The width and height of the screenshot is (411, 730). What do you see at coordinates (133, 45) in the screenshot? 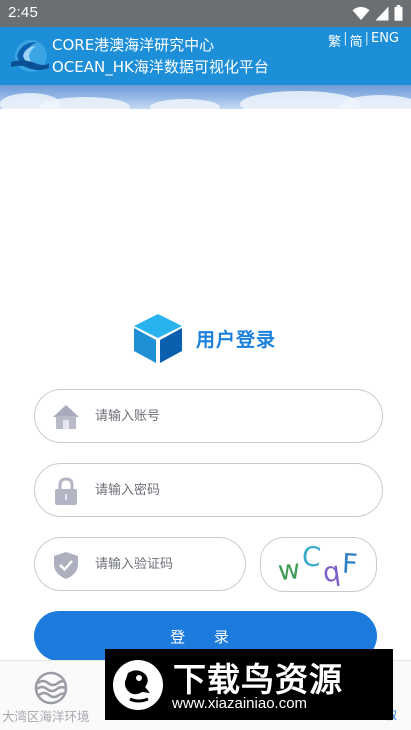
I see `header-title-line1: CORE港澳海洋研究中心` at bounding box center [133, 45].